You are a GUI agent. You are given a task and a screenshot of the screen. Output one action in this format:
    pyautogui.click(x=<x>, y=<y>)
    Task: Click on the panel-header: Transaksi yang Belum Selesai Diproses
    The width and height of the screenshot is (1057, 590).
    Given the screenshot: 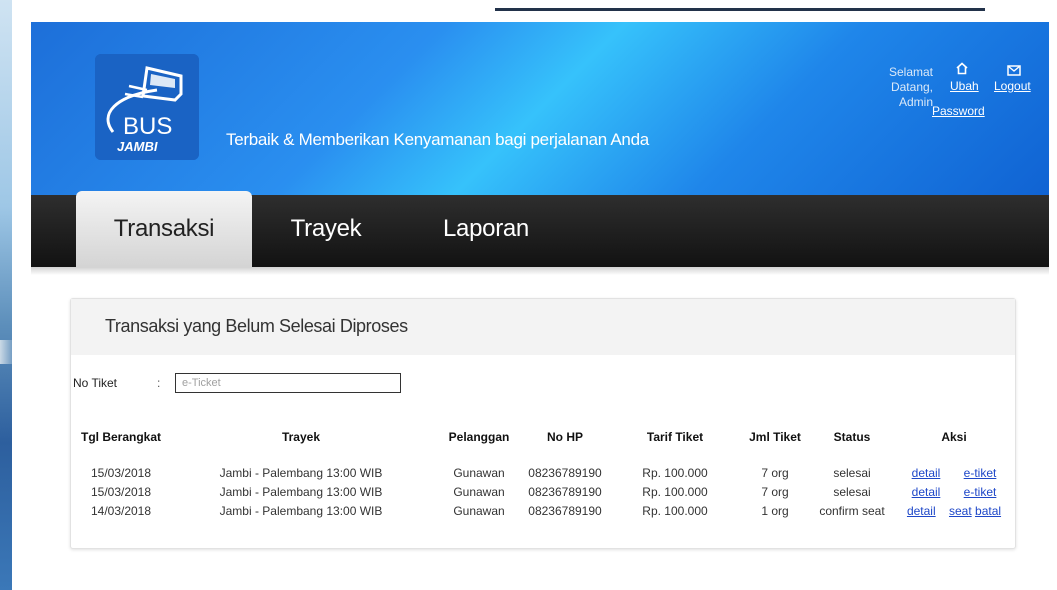 What is the action you would take?
    pyautogui.click(x=543, y=327)
    